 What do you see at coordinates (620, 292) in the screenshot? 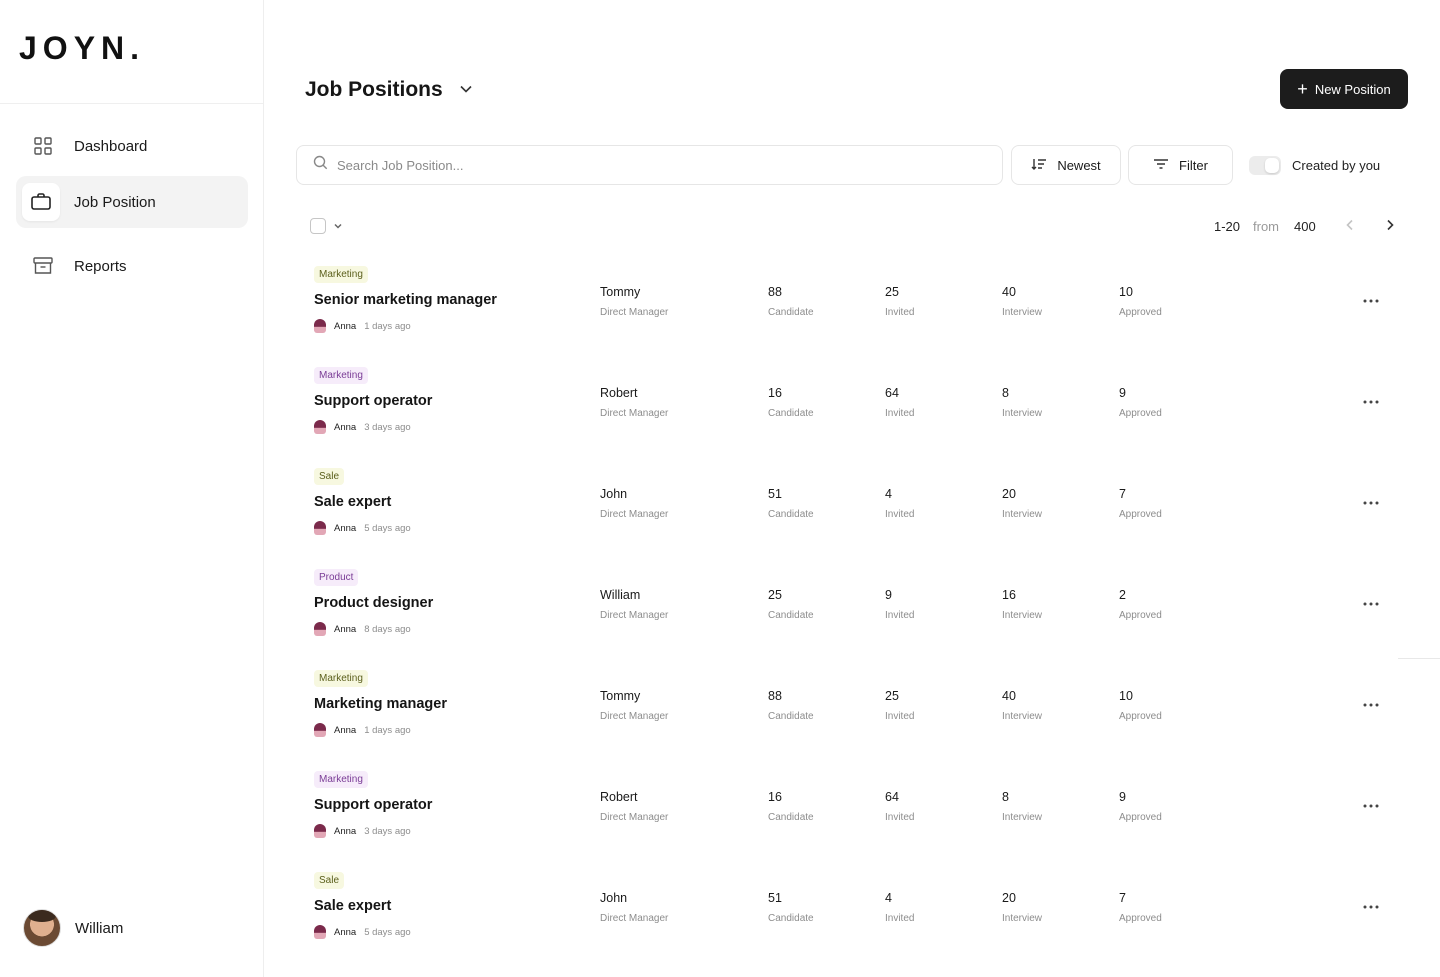
I see `manager-name: Tommy` at bounding box center [620, 292].